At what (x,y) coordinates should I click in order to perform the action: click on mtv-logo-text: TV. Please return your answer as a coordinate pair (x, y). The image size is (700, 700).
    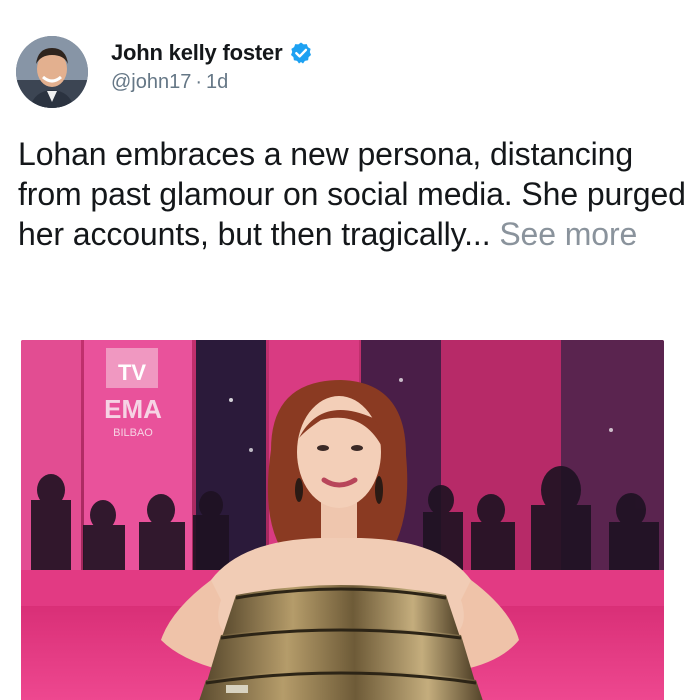
    Looking at the image, I should click on (132, 372).